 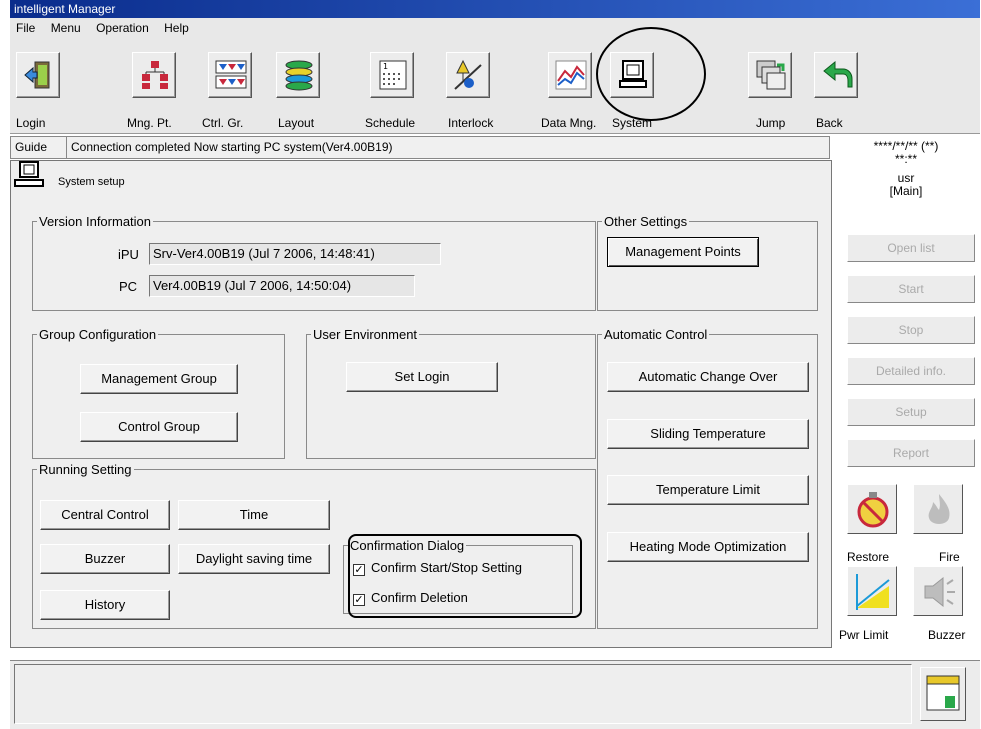 What do you see at coordinates (646, 221) in the screenshot?
I see `other-settings-legend: Other Settings` at bounding box center [646, 221].